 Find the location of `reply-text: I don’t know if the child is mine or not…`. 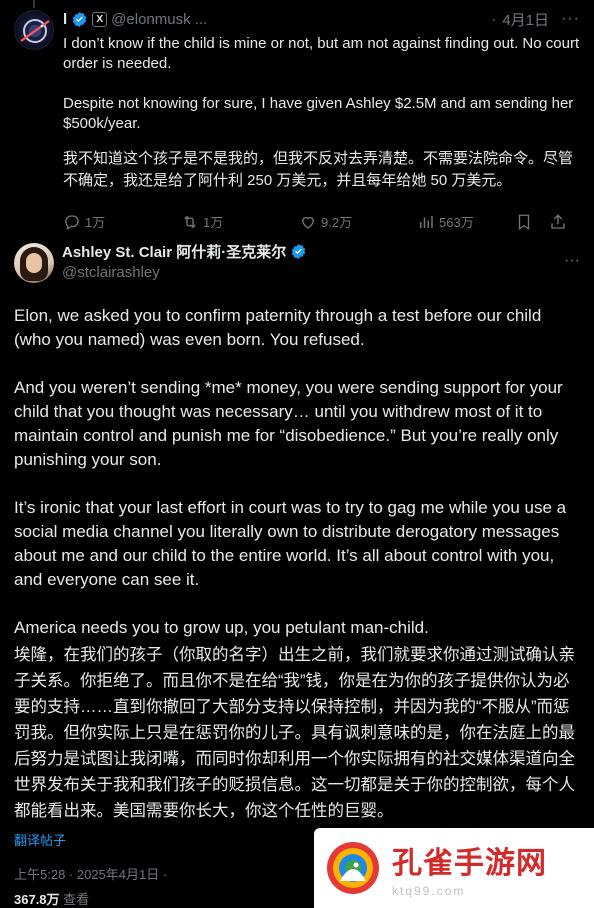

reply-text: I don’t know if the child is mine or not… is located at coordinates (321, 84).